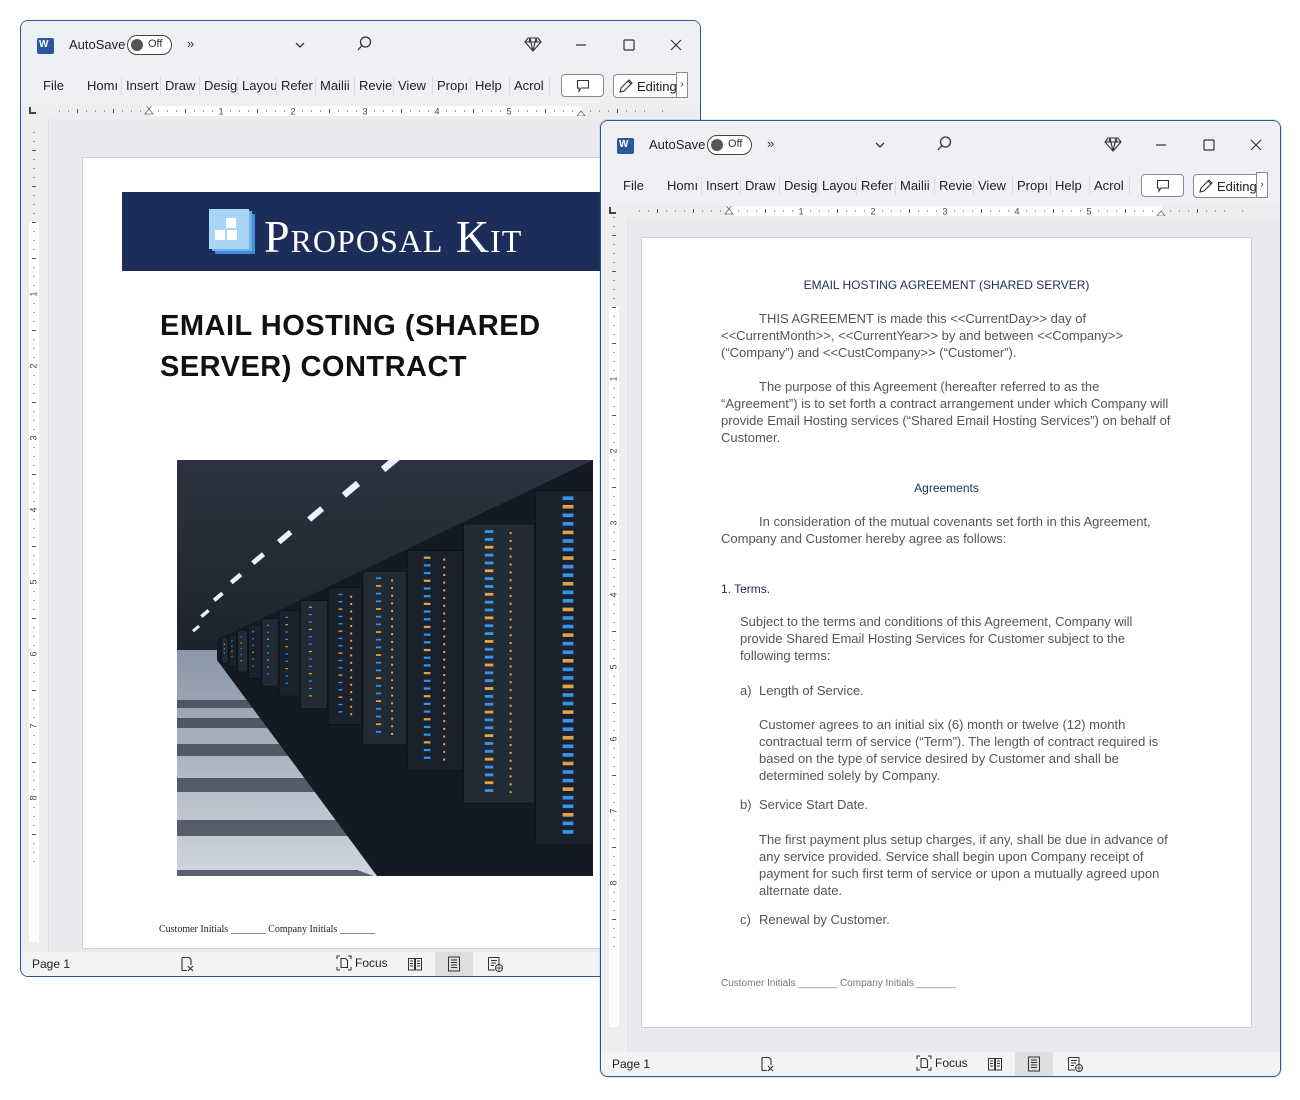 This screenshot has height=1100, width=1300. Describe the element at coordinates (1016, 212) in the screenshot. I see `ruler-number: 4` at that location.